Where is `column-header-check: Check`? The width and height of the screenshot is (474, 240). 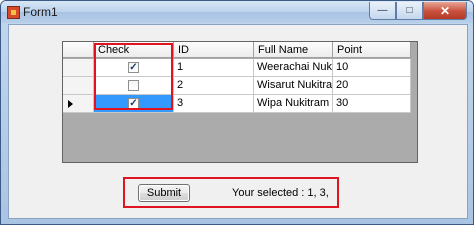
column-header-check: Check is located at coordinates (134, 50).